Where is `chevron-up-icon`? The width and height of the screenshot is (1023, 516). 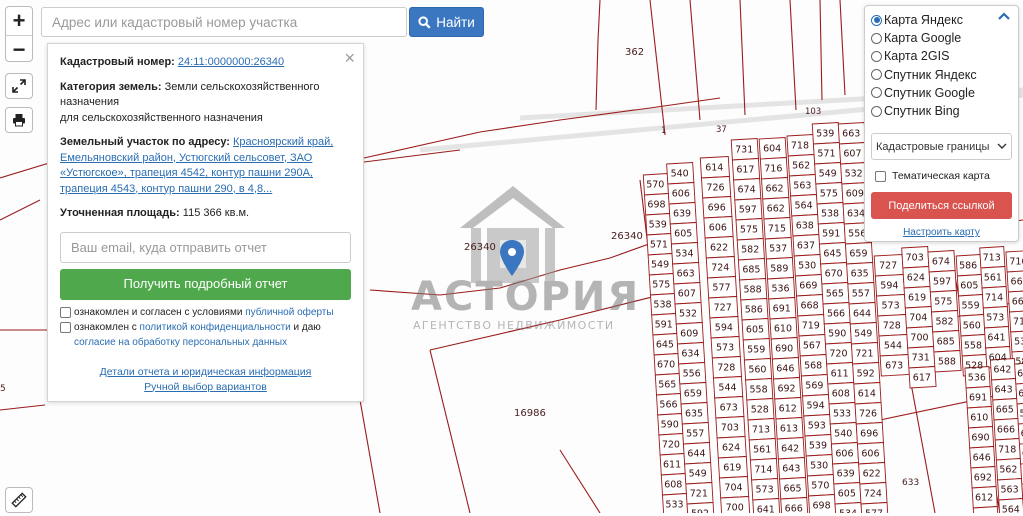
chevron-up-icon is located at coordinates (1004, 16).